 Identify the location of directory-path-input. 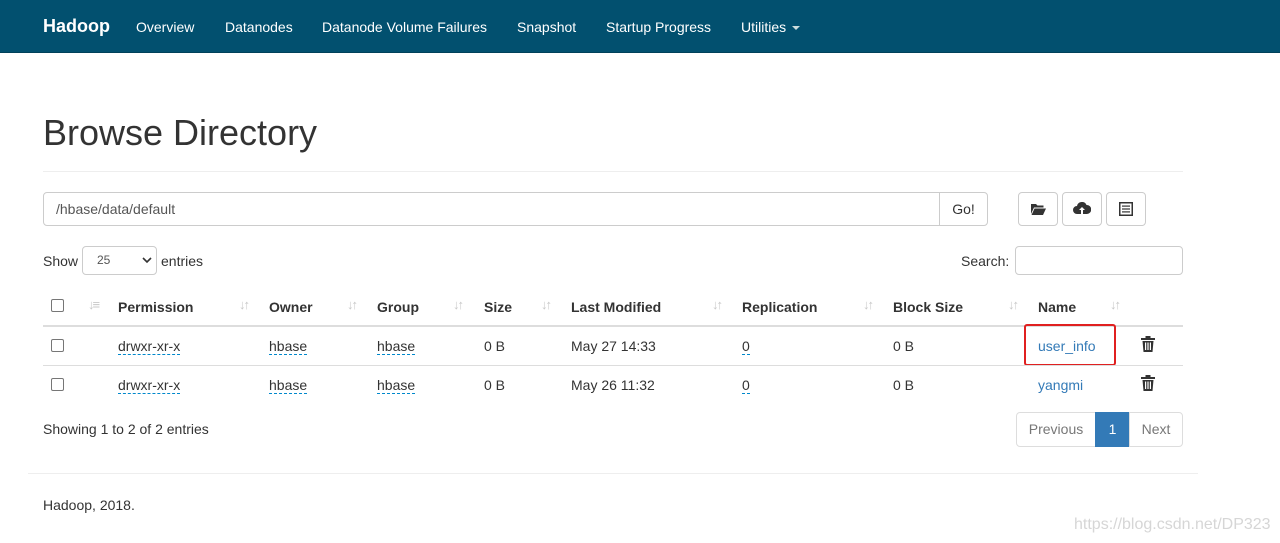
(491, 209).